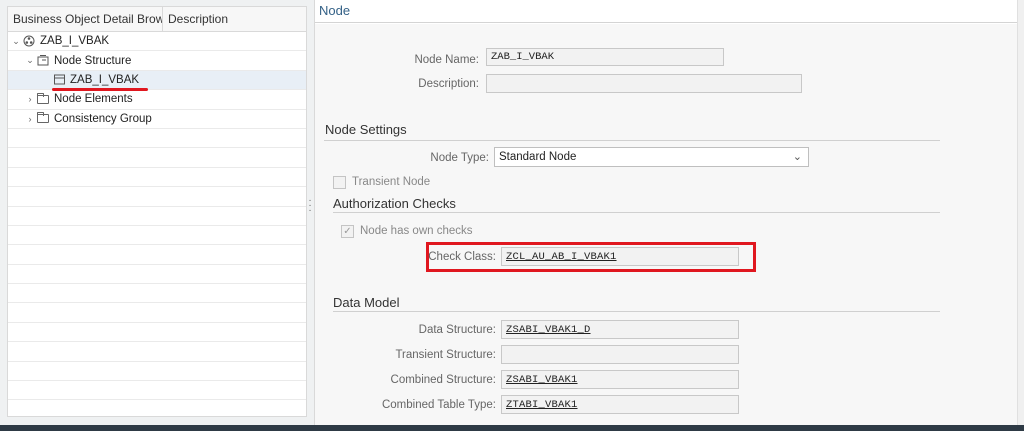  What do you see at coordinates (457, 330) in the screenshot?
I see `data-structure-label: Data Structure:` at bounding box center [457, 330].